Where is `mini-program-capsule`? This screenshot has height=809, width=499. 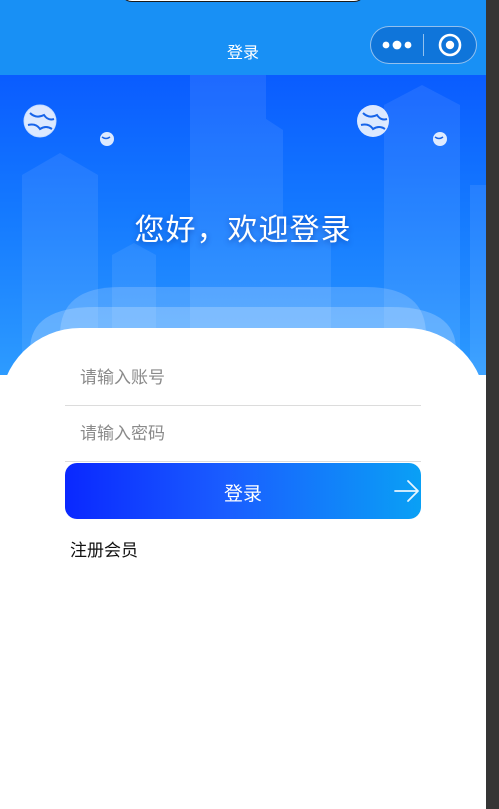
mini-program-capsule is located at coordinates (423, 45).